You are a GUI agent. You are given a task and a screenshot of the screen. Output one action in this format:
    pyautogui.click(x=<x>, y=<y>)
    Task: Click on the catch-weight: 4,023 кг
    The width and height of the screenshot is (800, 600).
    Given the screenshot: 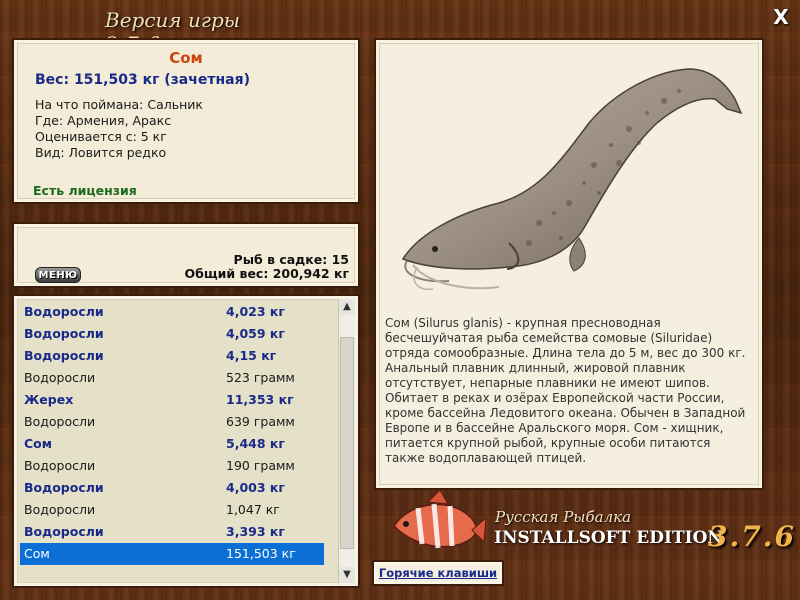 What is the action you would take?
    pyautogui.click(x=255, y=311)
    